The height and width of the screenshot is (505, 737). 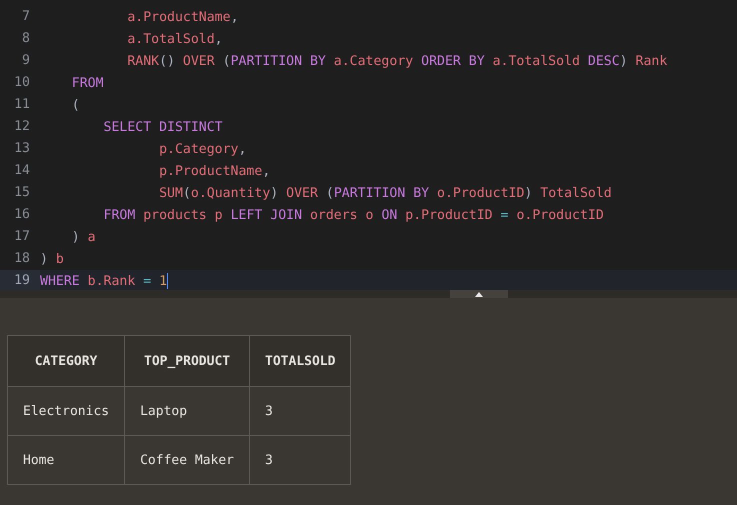 What do you see at coordinates (66, 361) in the screenshot?
I see `column-header: CATEGORY` at bounding box center [66, 361].